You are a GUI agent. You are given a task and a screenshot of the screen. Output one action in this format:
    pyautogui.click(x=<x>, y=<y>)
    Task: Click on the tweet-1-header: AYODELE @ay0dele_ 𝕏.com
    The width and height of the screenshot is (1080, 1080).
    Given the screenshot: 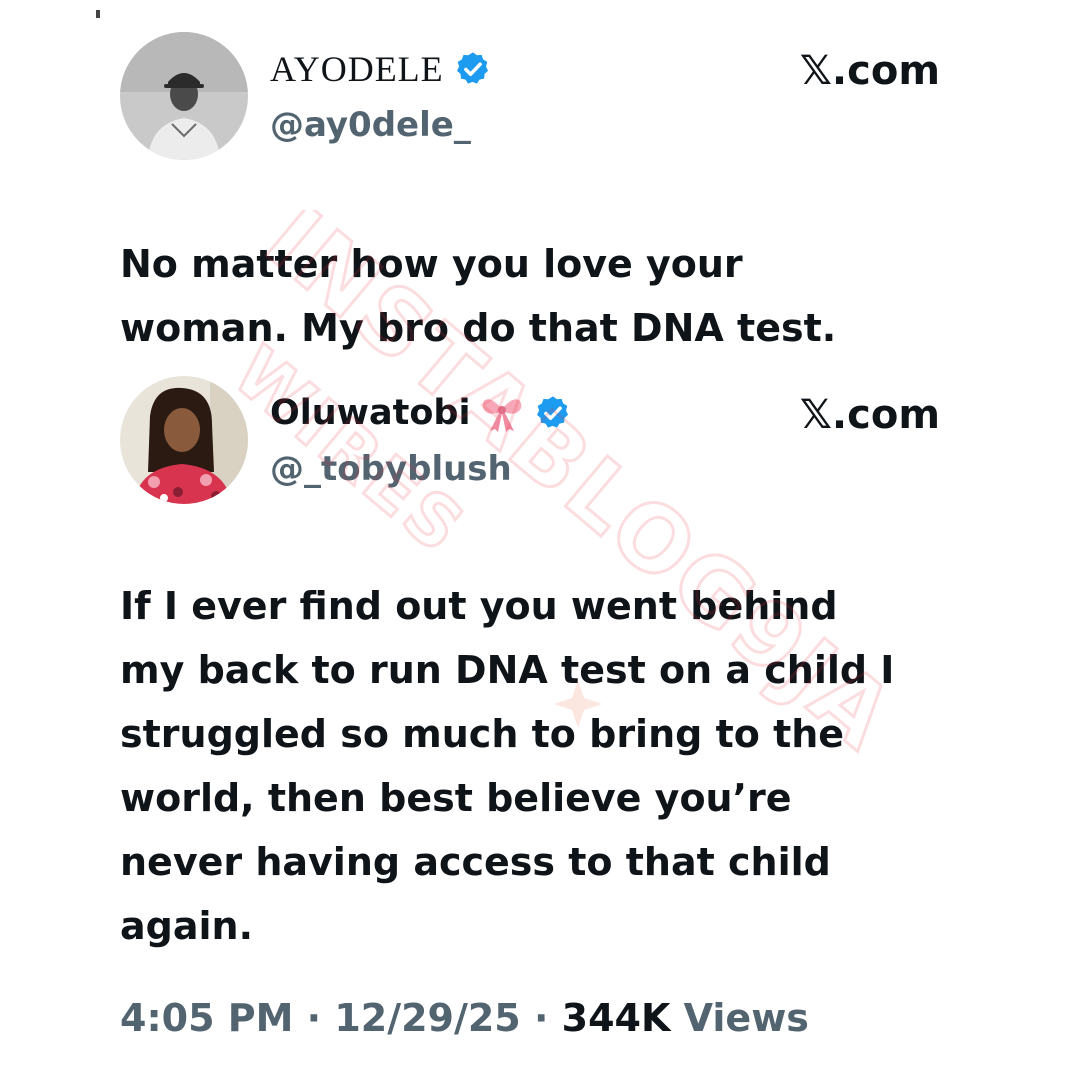 What is the action you would take?
    pyautogui.click(x=530, y=97)
    